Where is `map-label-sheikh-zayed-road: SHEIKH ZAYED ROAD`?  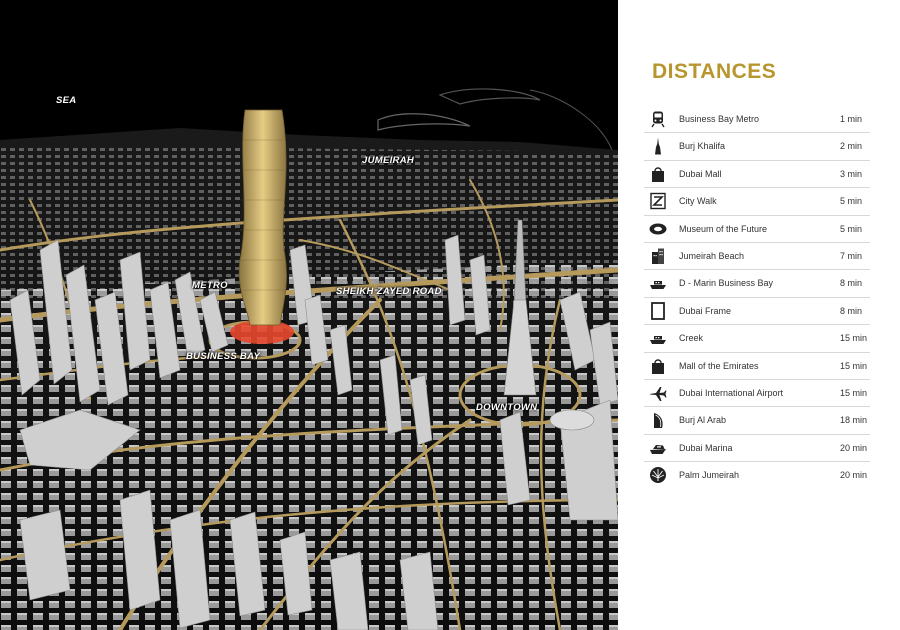 map-label-sheikh-zayed-road: SHEIKH ZAYED ROAD is located at coordinates (389, 291).